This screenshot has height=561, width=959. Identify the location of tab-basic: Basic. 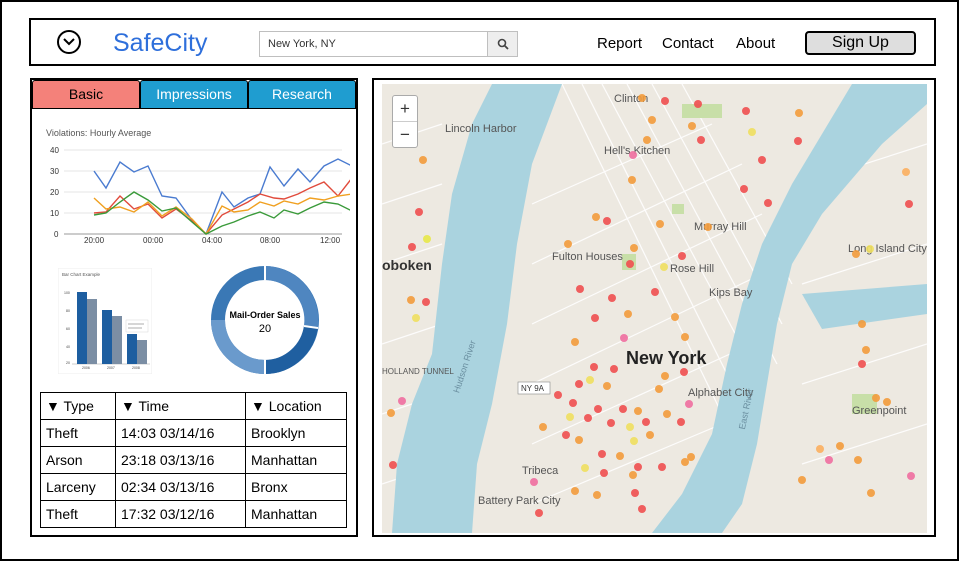
(86, 94).